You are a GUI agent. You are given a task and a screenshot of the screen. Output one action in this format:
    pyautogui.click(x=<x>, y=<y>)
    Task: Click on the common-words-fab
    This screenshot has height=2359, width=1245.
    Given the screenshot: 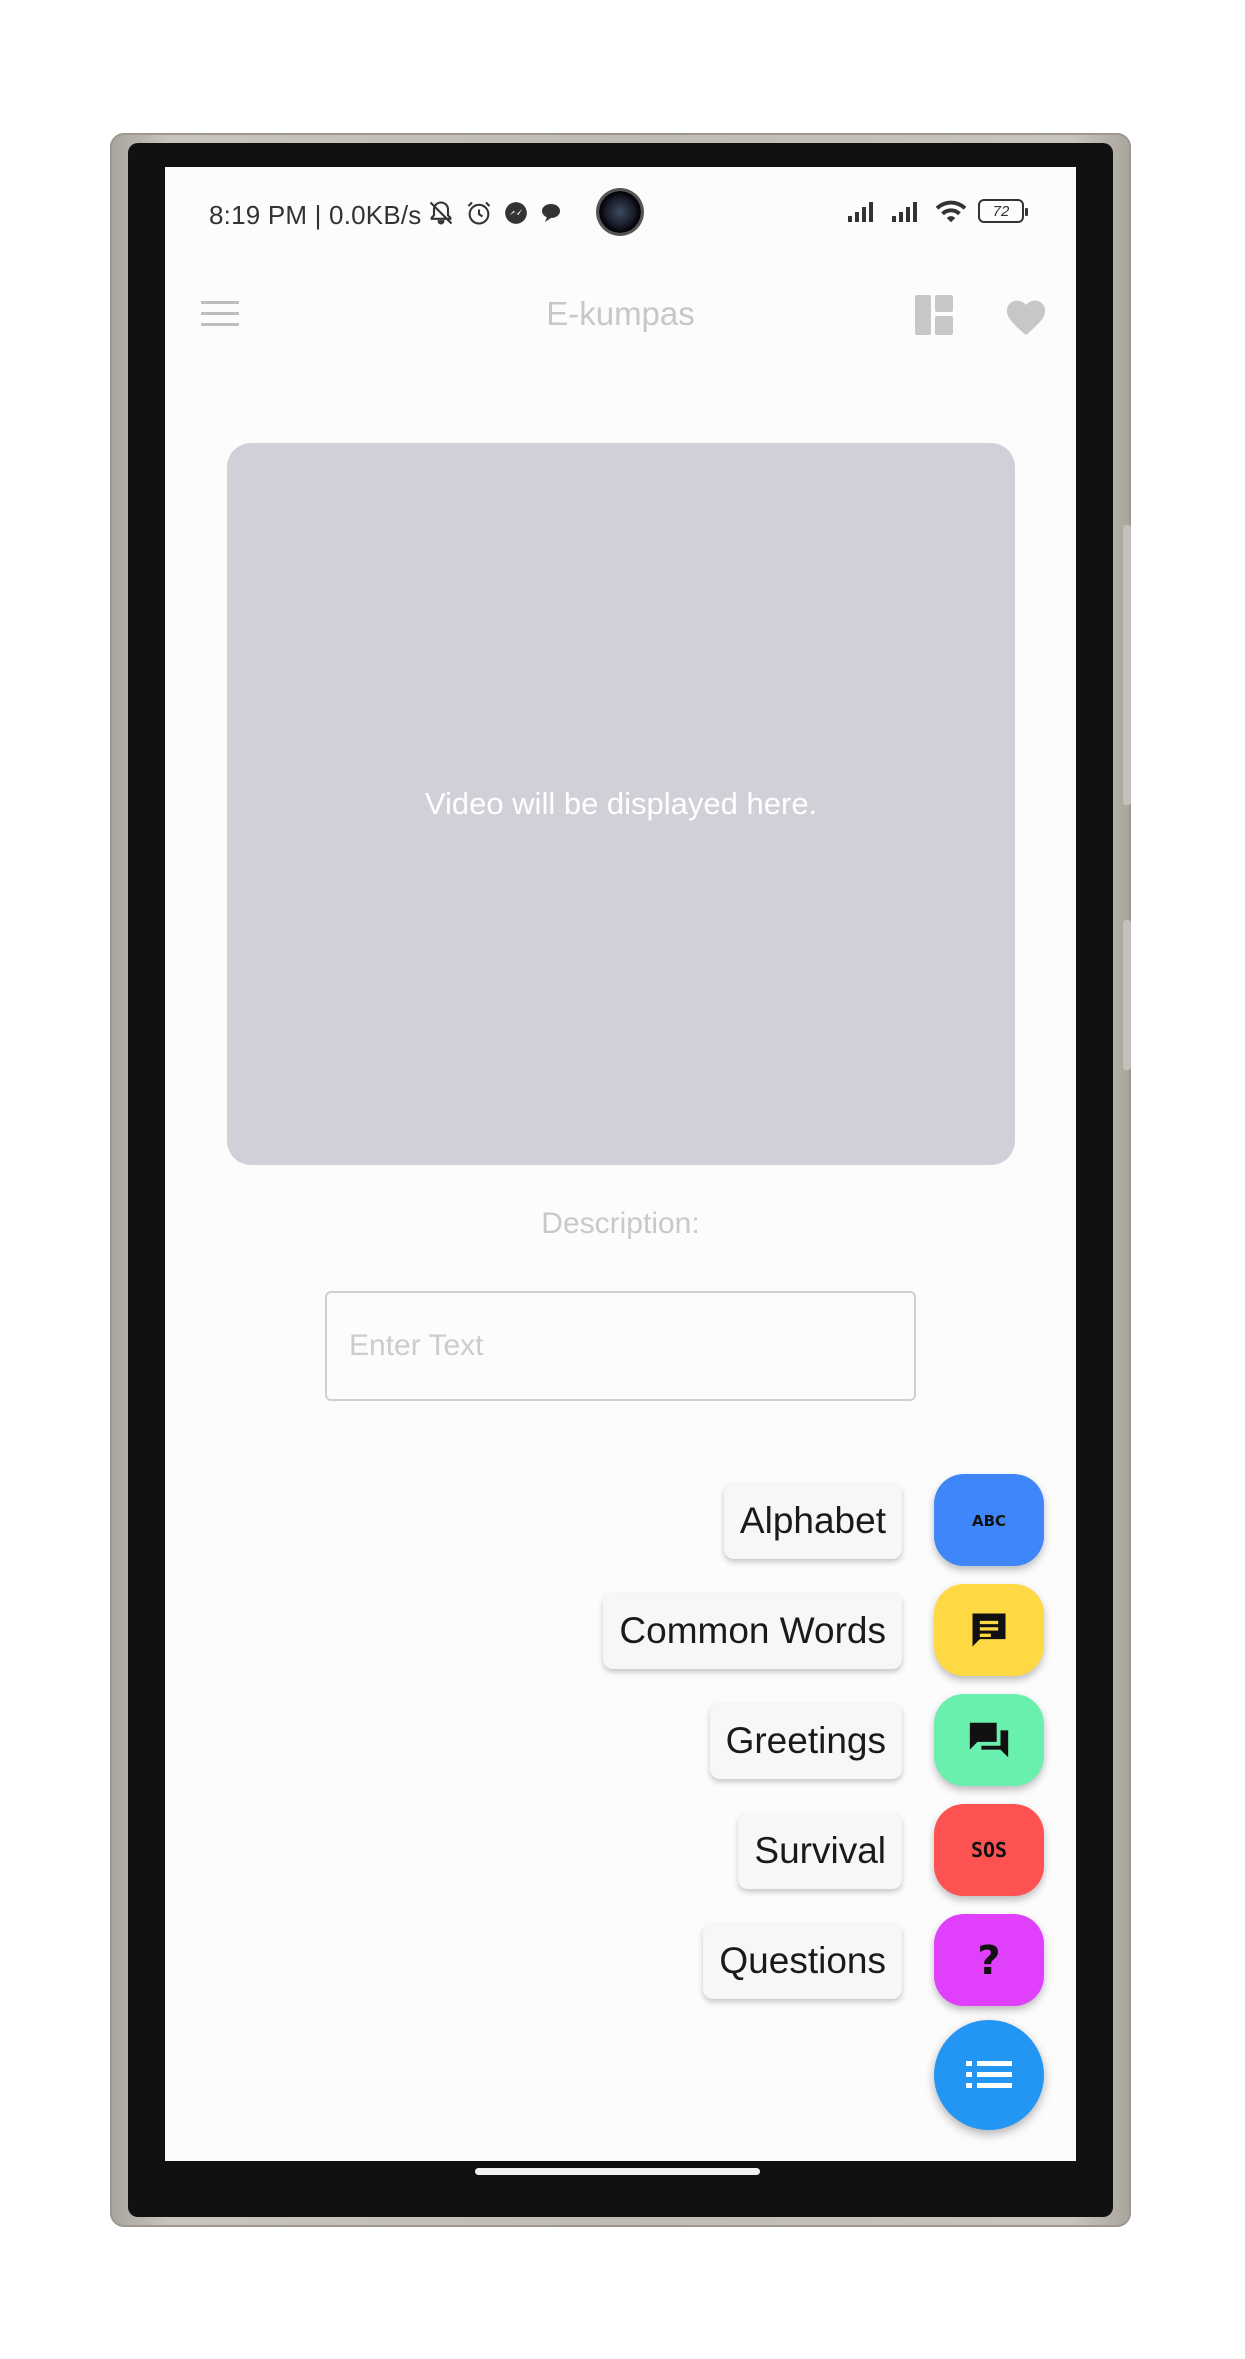 What is the action you would take?
    pyautogui.click(x=989, y=1630)
    